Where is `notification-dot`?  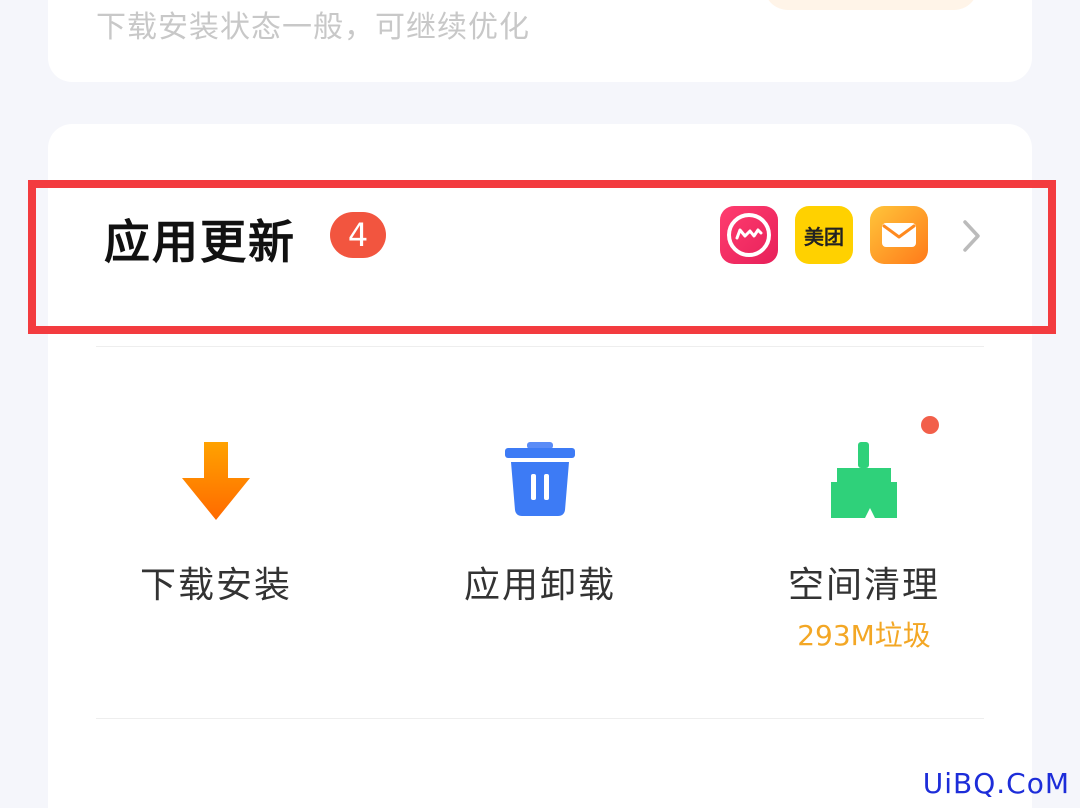
notification-dot is located at coordinates (930, 425).